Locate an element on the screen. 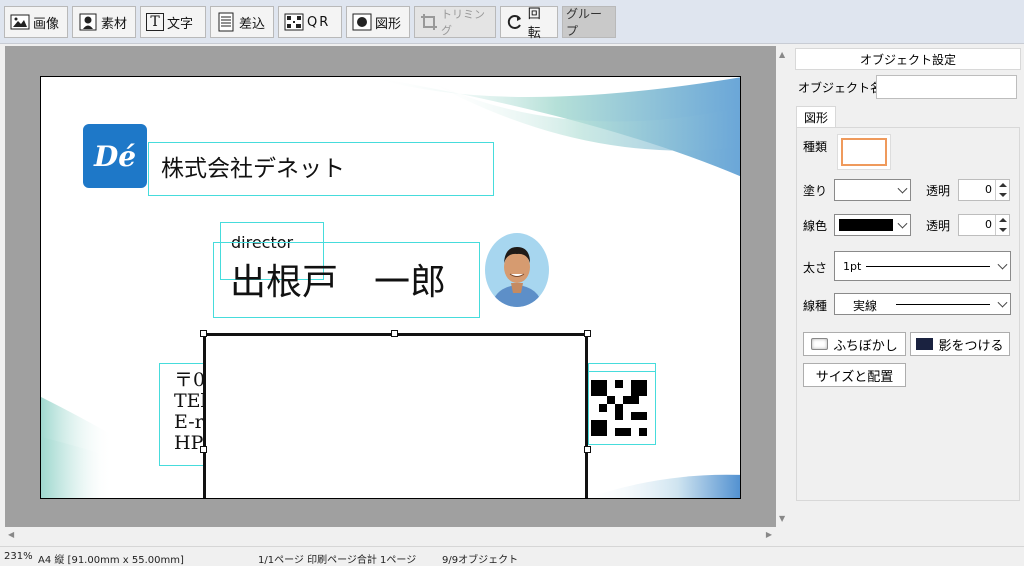 This screenshot has height=566, width=1024. crop-icon is located at coordinates (429, 22).